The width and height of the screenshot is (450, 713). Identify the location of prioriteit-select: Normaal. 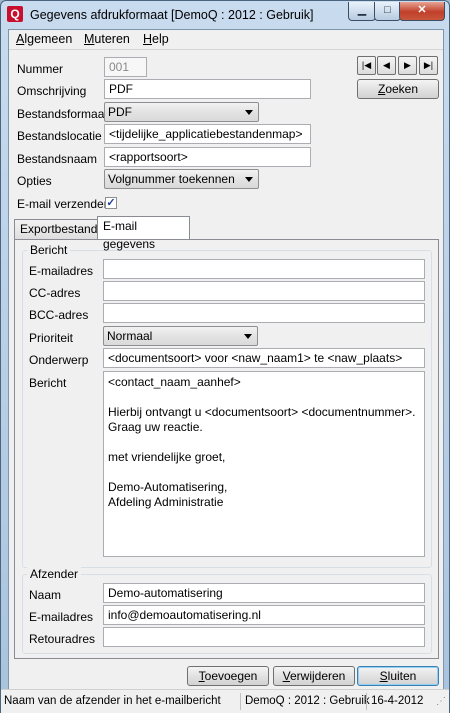
(180, 336).